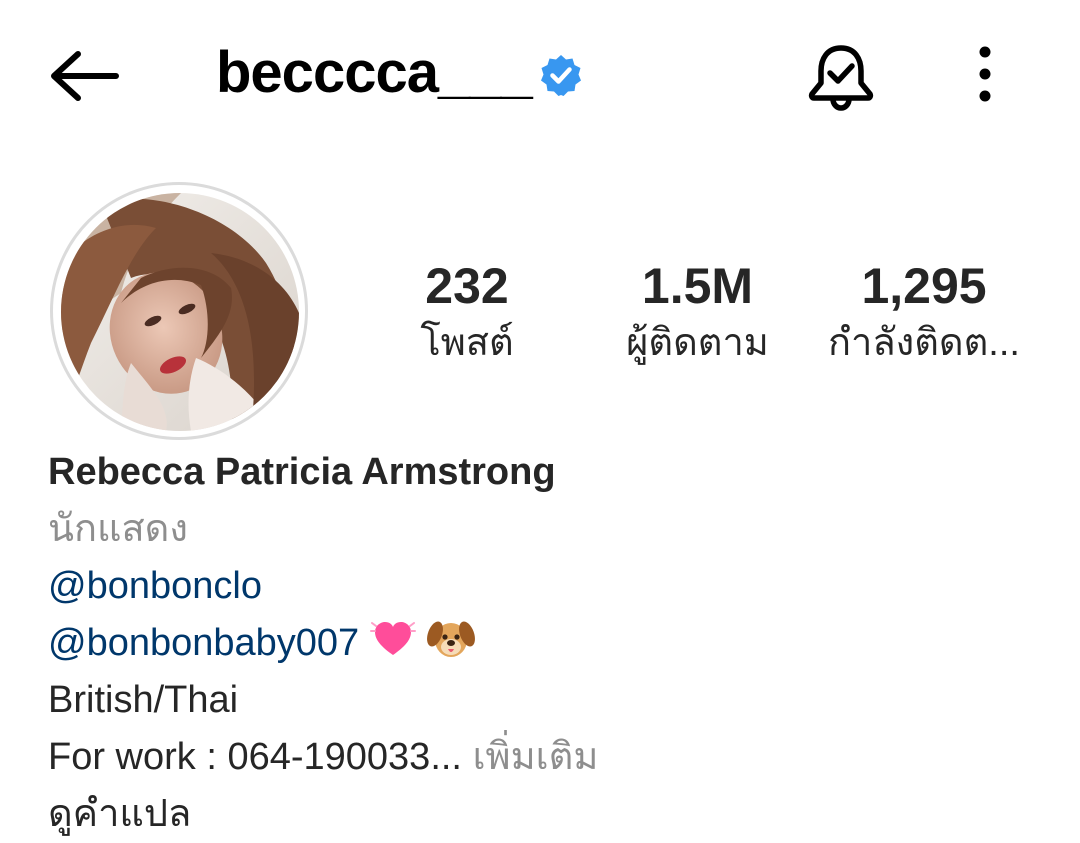  I want to click on more-vertical-icon, so click(985, 74).